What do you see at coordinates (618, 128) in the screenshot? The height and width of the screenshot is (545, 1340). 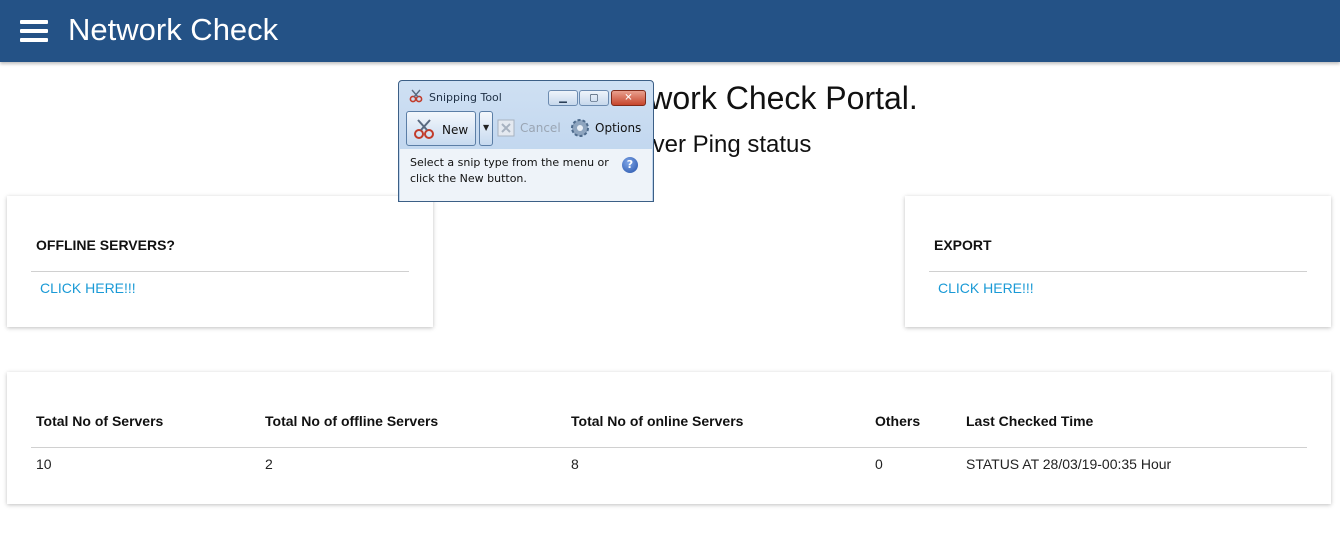 I see `options-button: Options` at bounding box center [618, 128].